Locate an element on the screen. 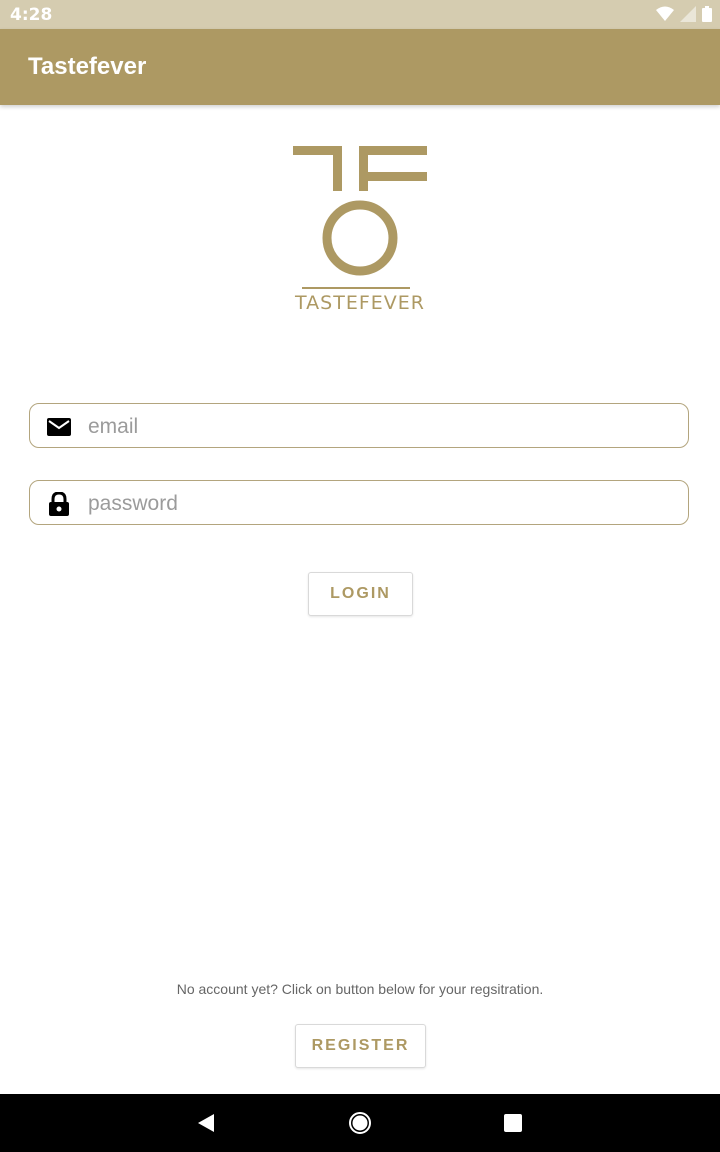 The width and height of the screenshot is (720, 1152). register-button: REGISTER is located at coordinates (360, 1046).